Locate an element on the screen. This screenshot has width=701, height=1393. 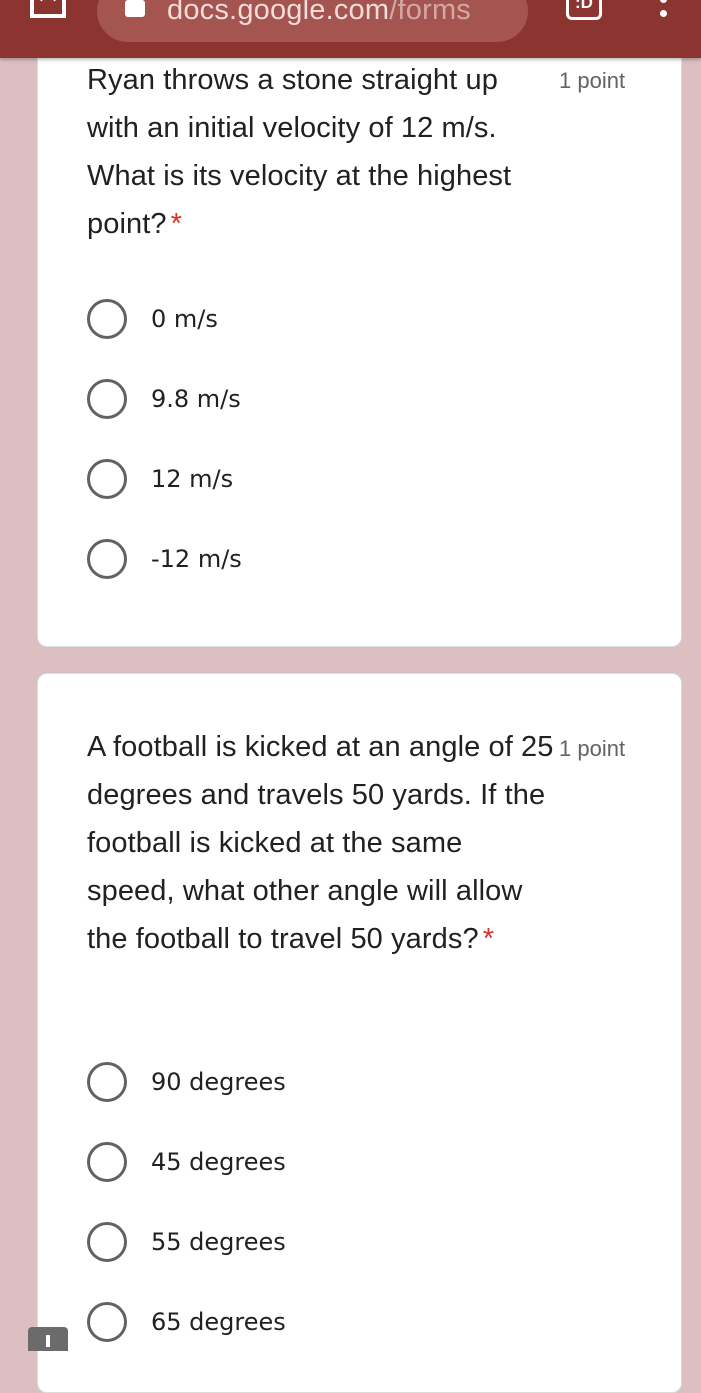
radio-option: 9.8 m/s is located at coordinates (367, 399).